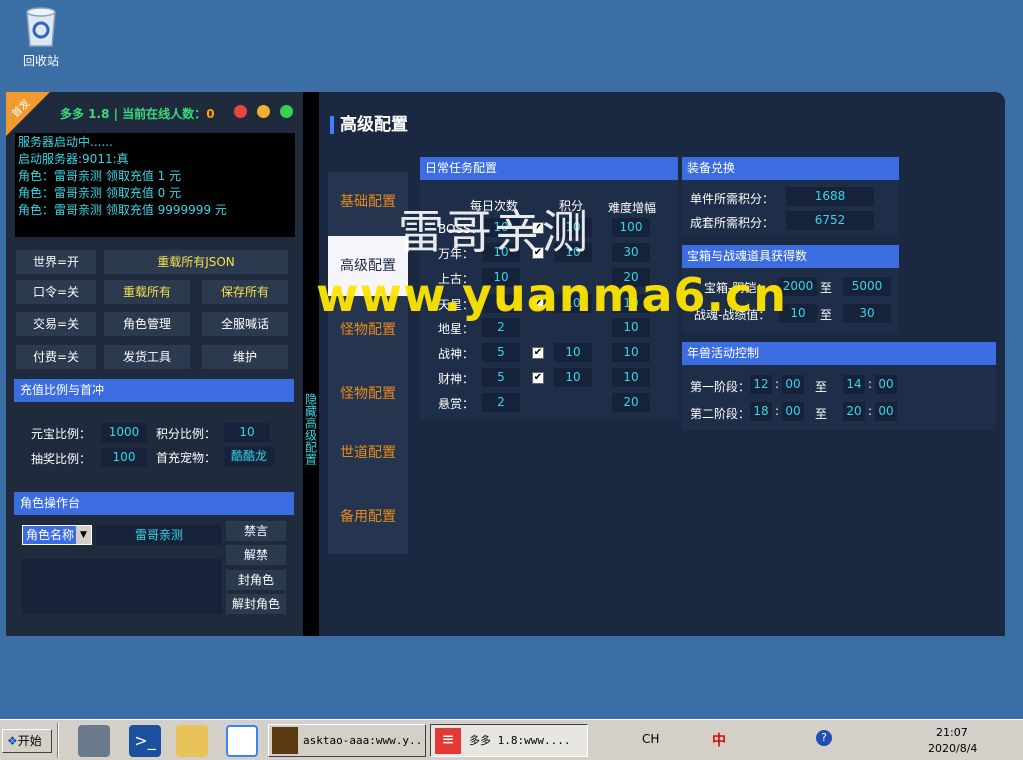  I want to click on recycle-bin-shortcut: 回收站, so click(41, 36).